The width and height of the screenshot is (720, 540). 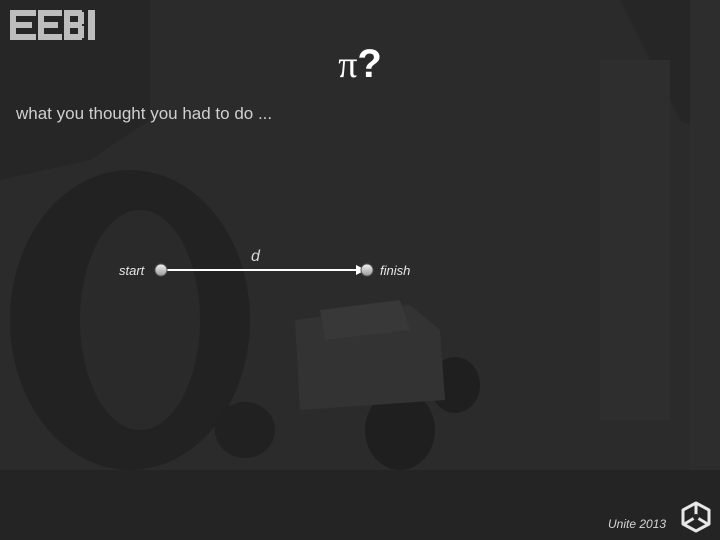 I want to click on finish-node, so click(x=367, y=270).